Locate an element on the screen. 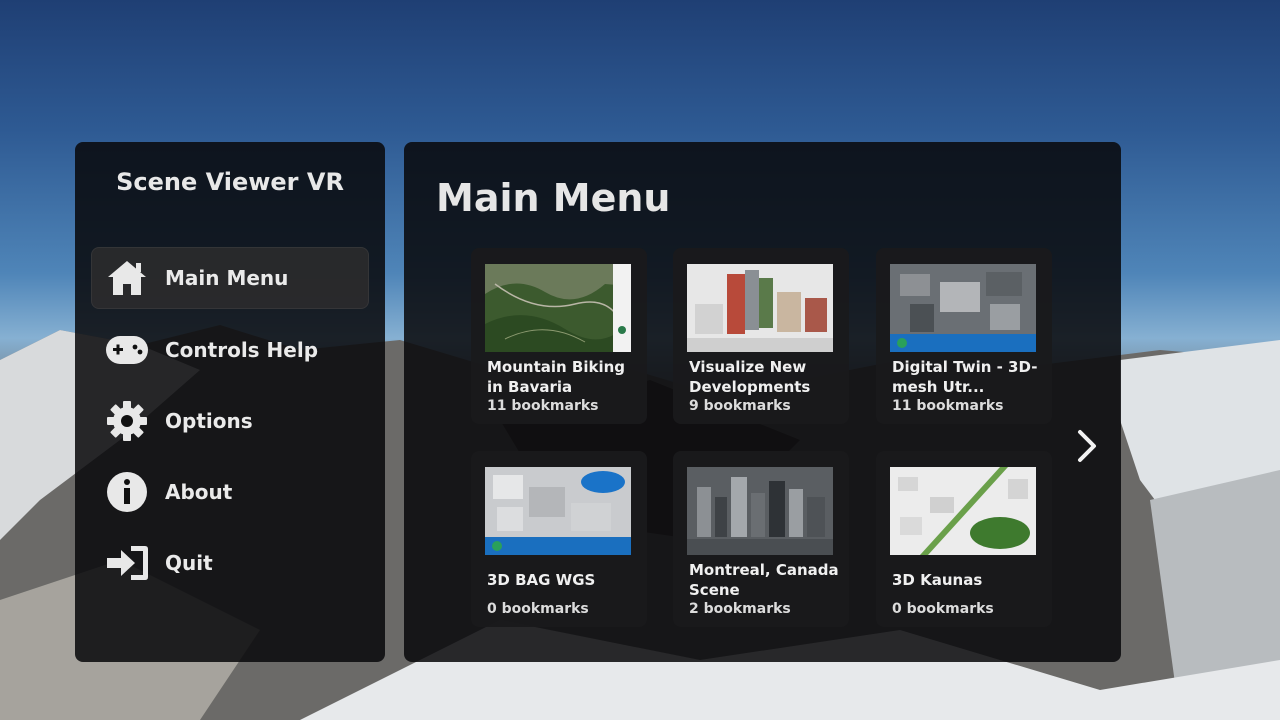 The width and height of the screenshot is (1280, 720). quit-icon is located at coordinates (127, 563).